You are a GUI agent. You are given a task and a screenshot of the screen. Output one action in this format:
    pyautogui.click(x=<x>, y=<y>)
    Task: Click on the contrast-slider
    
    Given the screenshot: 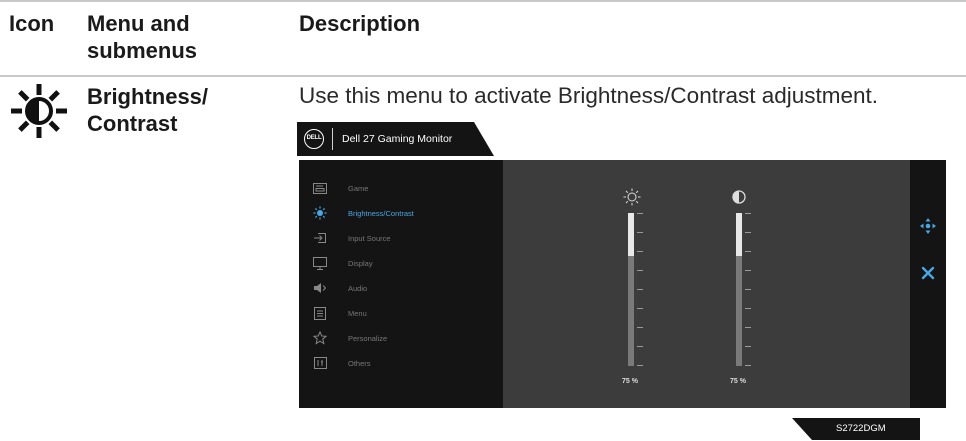 What is the action you would take?
    pyautogui.click(x=739, y=289)
    